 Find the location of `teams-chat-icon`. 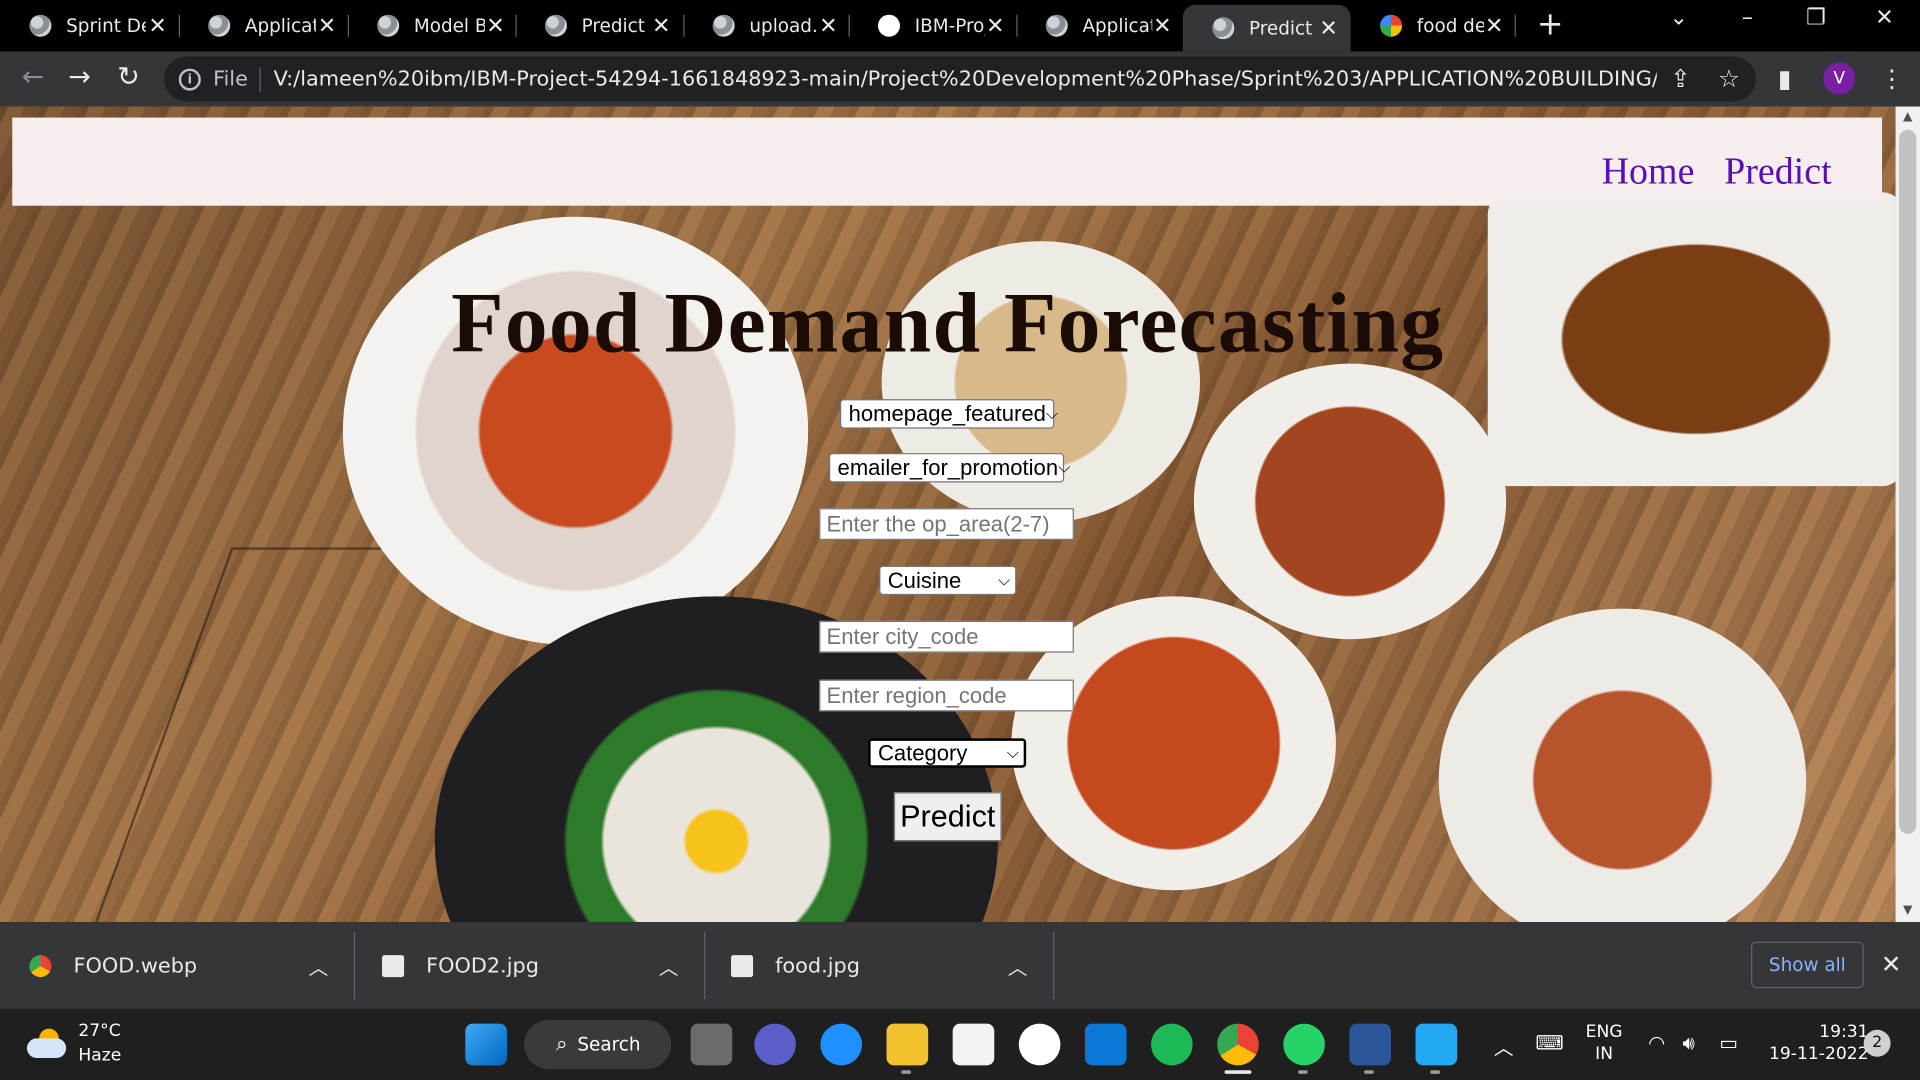

teams-chat-icon is located at coordinates (775, 1044).